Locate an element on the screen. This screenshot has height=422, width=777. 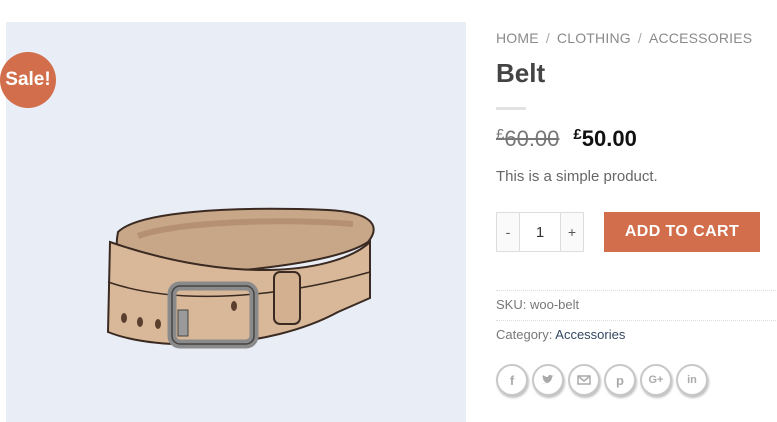
old-price: £60.00 is located at coordinates (528, 138).